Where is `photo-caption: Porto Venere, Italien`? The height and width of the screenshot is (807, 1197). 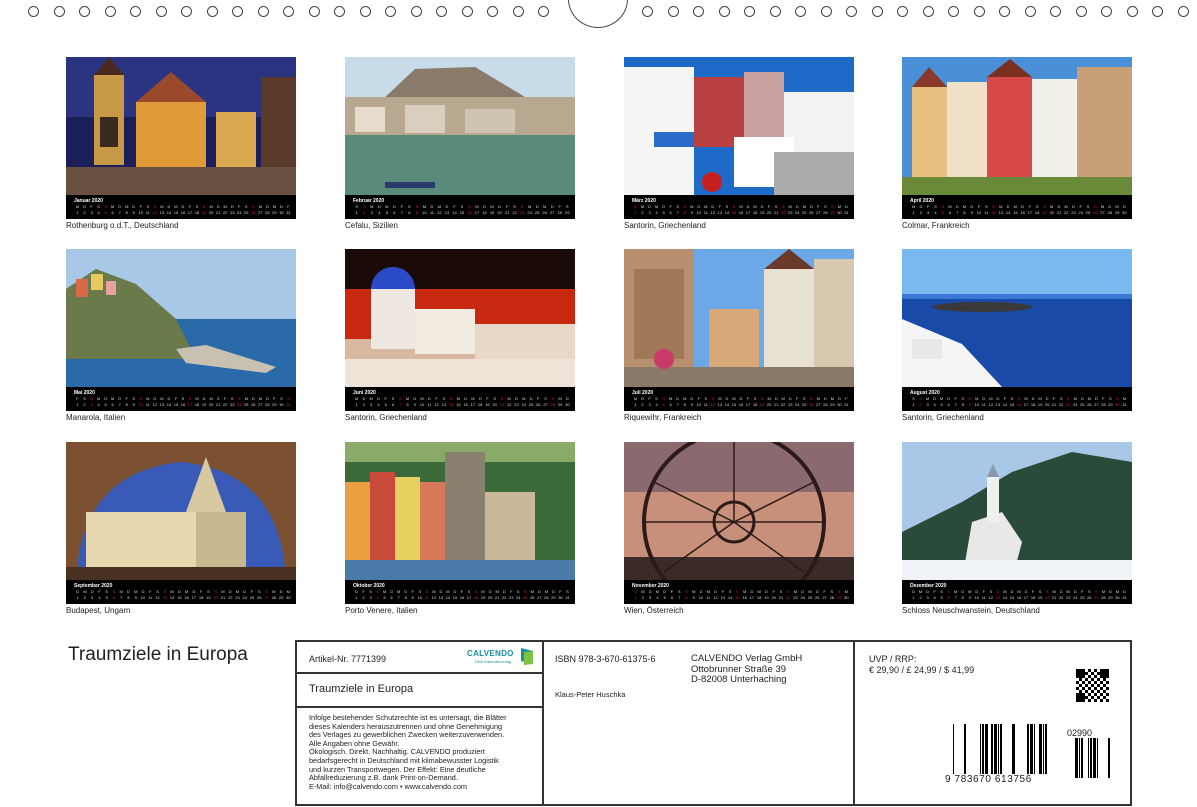 photo-caption: Porto Venere, Italien is located at coordinates (381, 610).